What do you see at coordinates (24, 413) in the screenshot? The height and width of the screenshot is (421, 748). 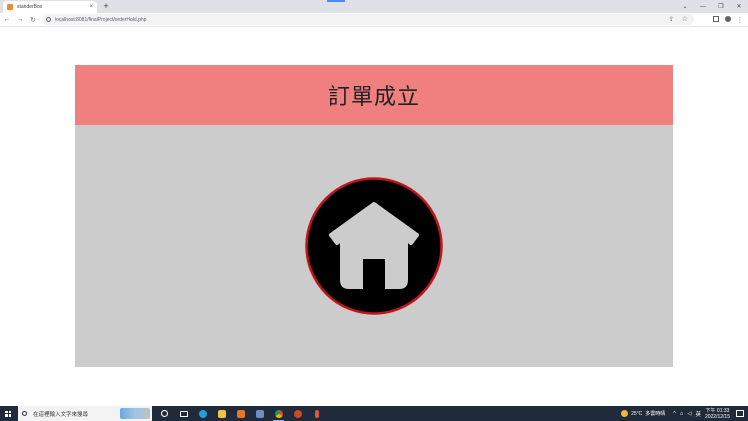 I see `search-icon` at bounding box center [24, 413].